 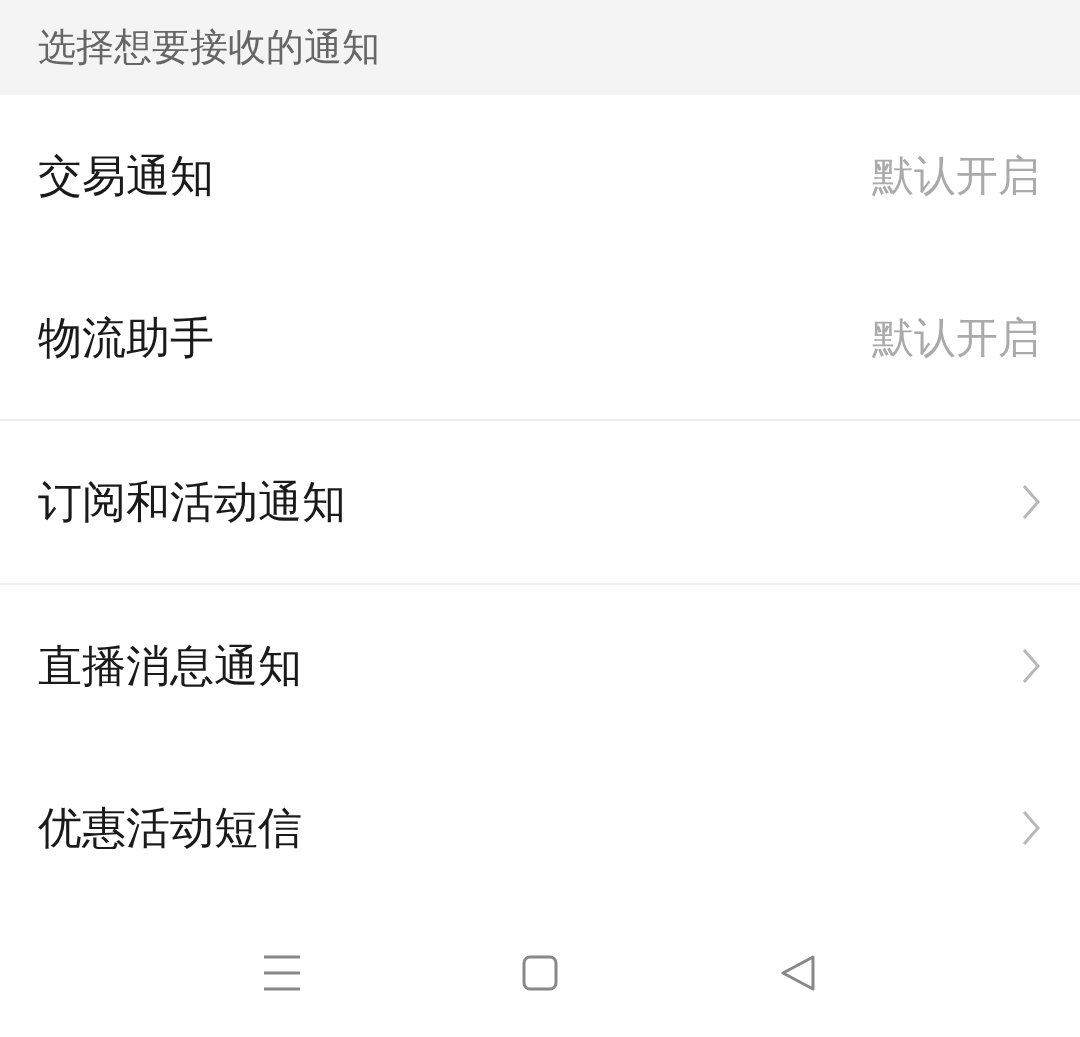 I want to click on menu-icon, so click(x=282, y=973).